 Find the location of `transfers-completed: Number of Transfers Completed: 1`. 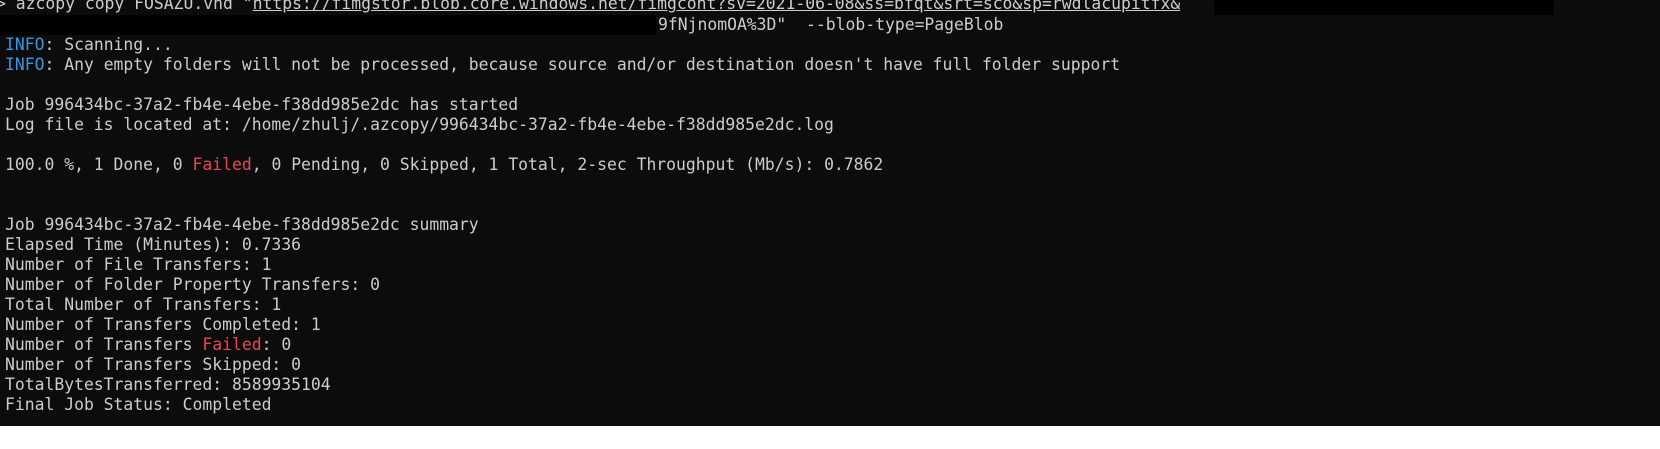

transfers-completed: Number of Transfers Completed: 1 is located at coordinates (163, 324).